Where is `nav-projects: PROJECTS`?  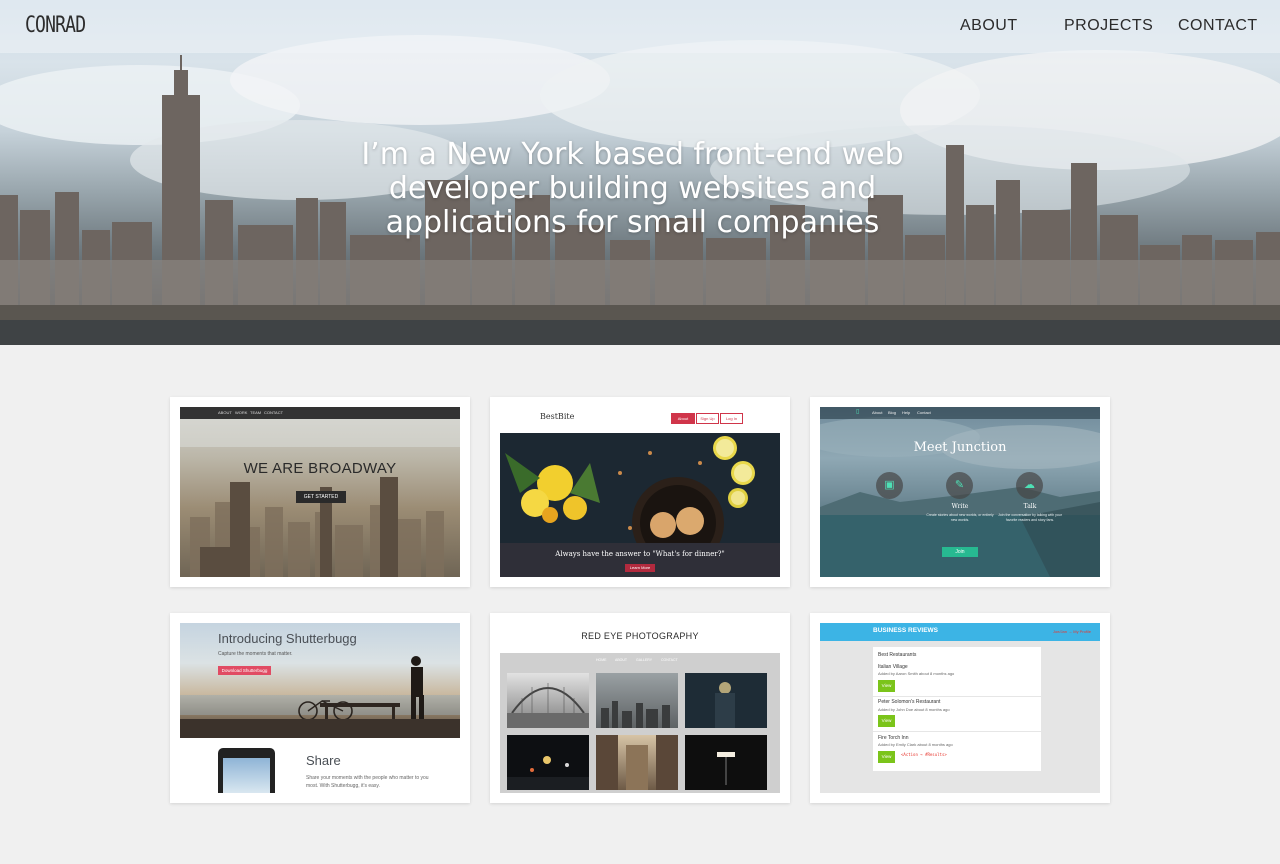
nav-projects: PROJECTS is located at coordinates (1108, 26).